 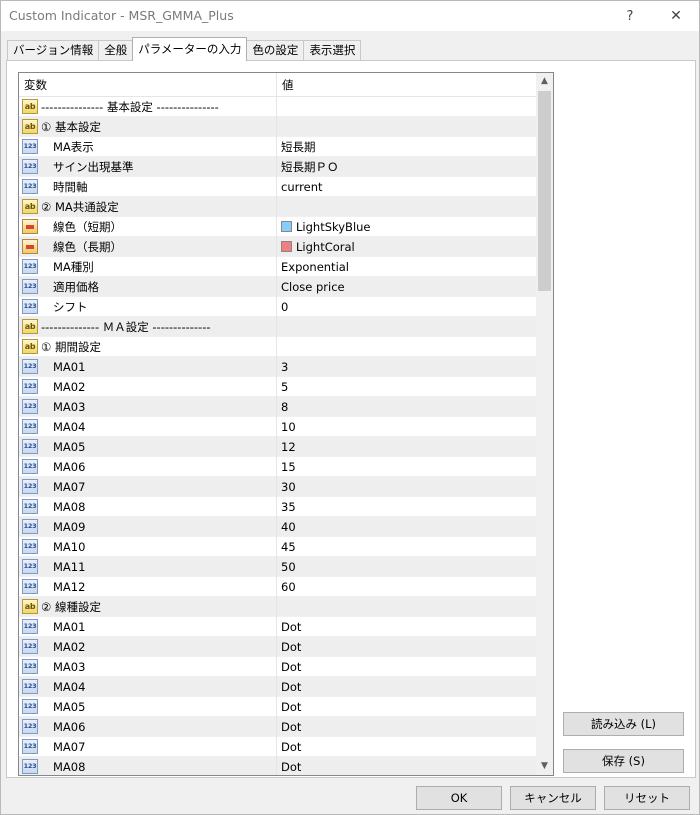 What do you see at coordinates (275, 50) in the screenshot?
I see `tab-3: 色の設定` at bounding box center [275, 50].